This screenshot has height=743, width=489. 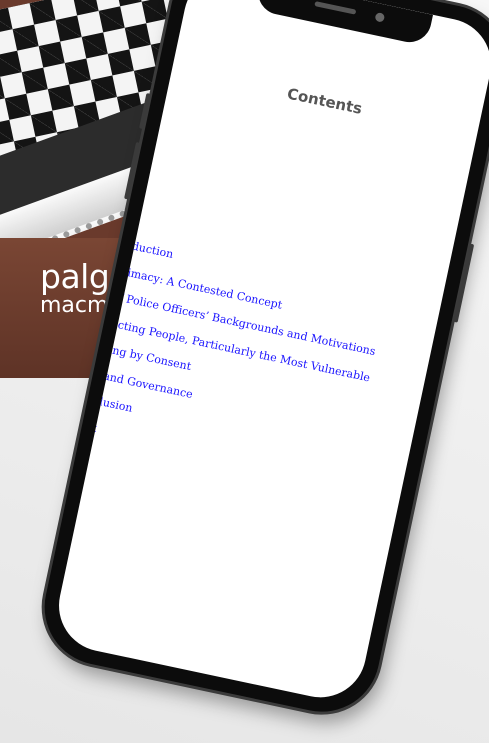 I want to click on notch, so click(x=344, y=23).